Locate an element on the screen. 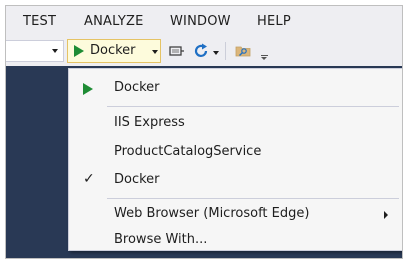  dropdown-item-docker-start: Docker is located at coordinates (235, 89).